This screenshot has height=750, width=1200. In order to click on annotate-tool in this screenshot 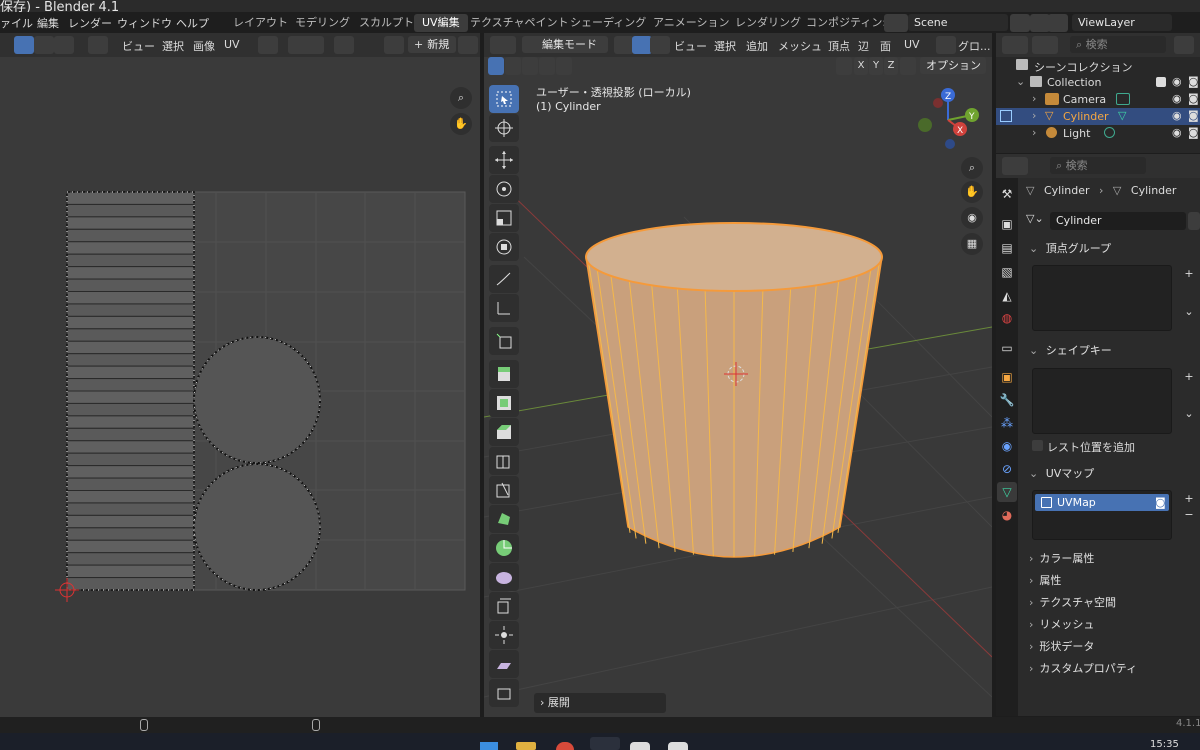, I will do `click(504, 279)`.